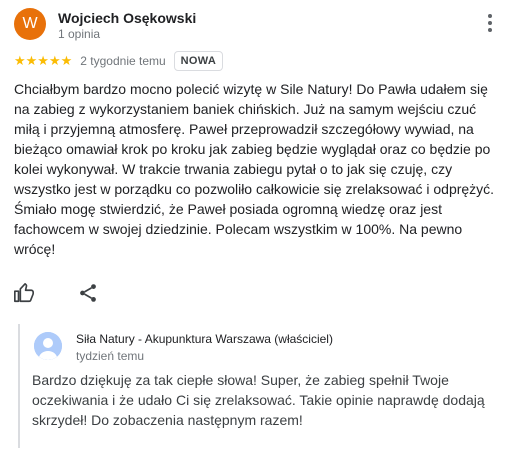  Describe the element at coordinates (110, 356) in the screenshot. I see `owner-reply-date: tydzień temu` at that location.